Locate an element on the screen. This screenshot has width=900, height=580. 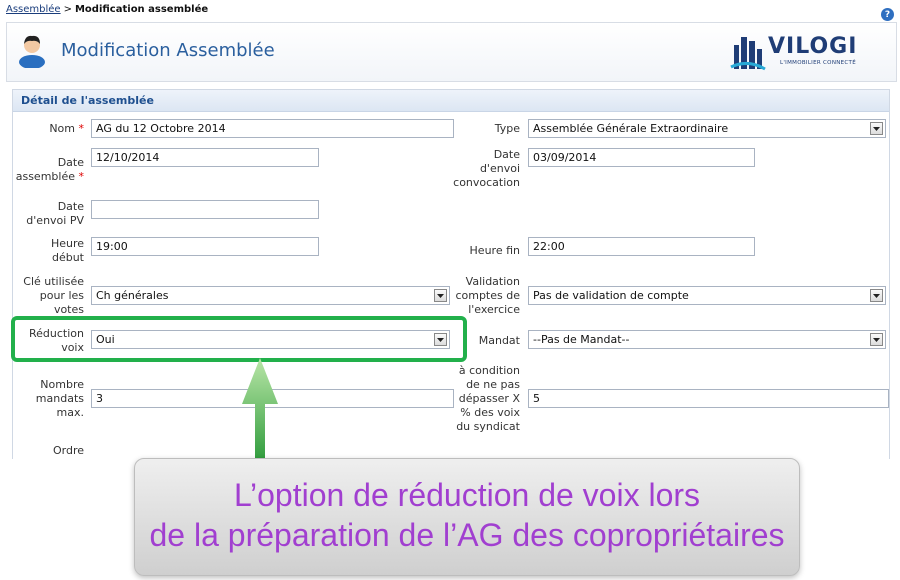
nom-label-text: Nom is located at coordinates (62, 128).